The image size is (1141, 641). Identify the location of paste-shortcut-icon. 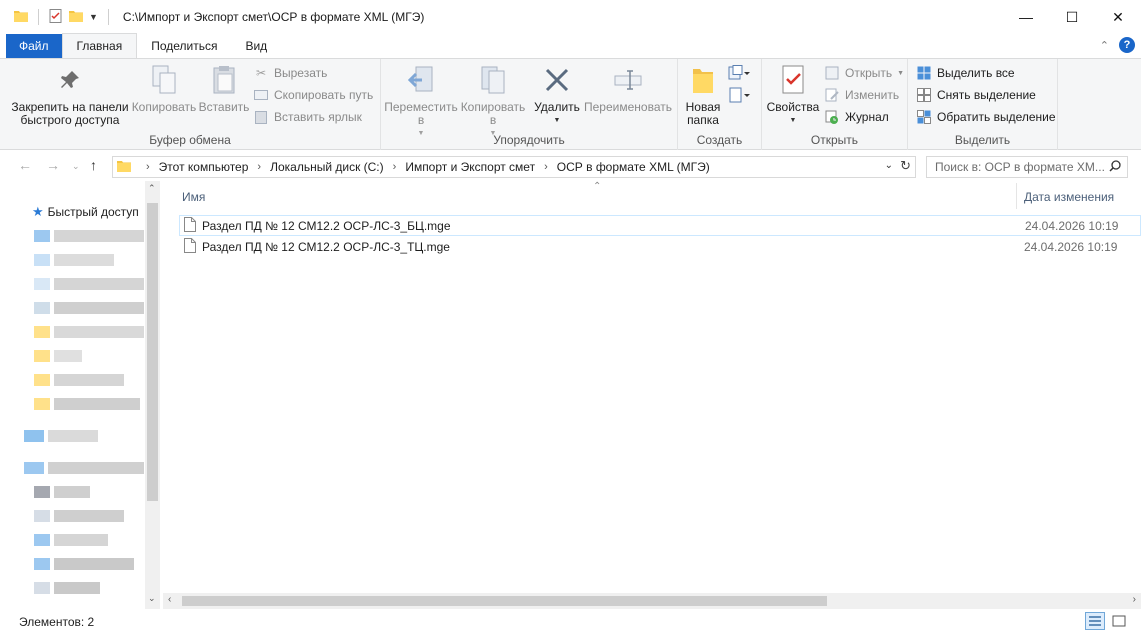
(261, 117).